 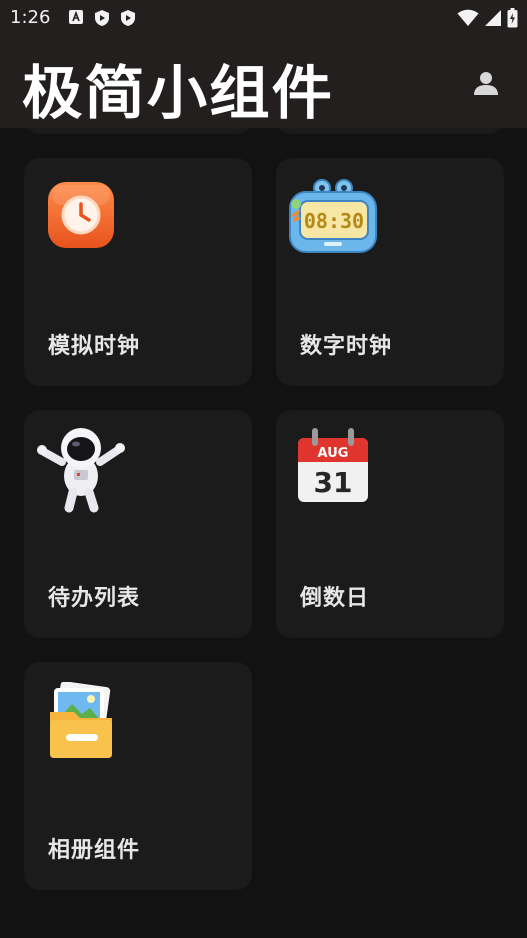 I want to click on digital-clock-icon: 08:30, so click(x=333, y=216).